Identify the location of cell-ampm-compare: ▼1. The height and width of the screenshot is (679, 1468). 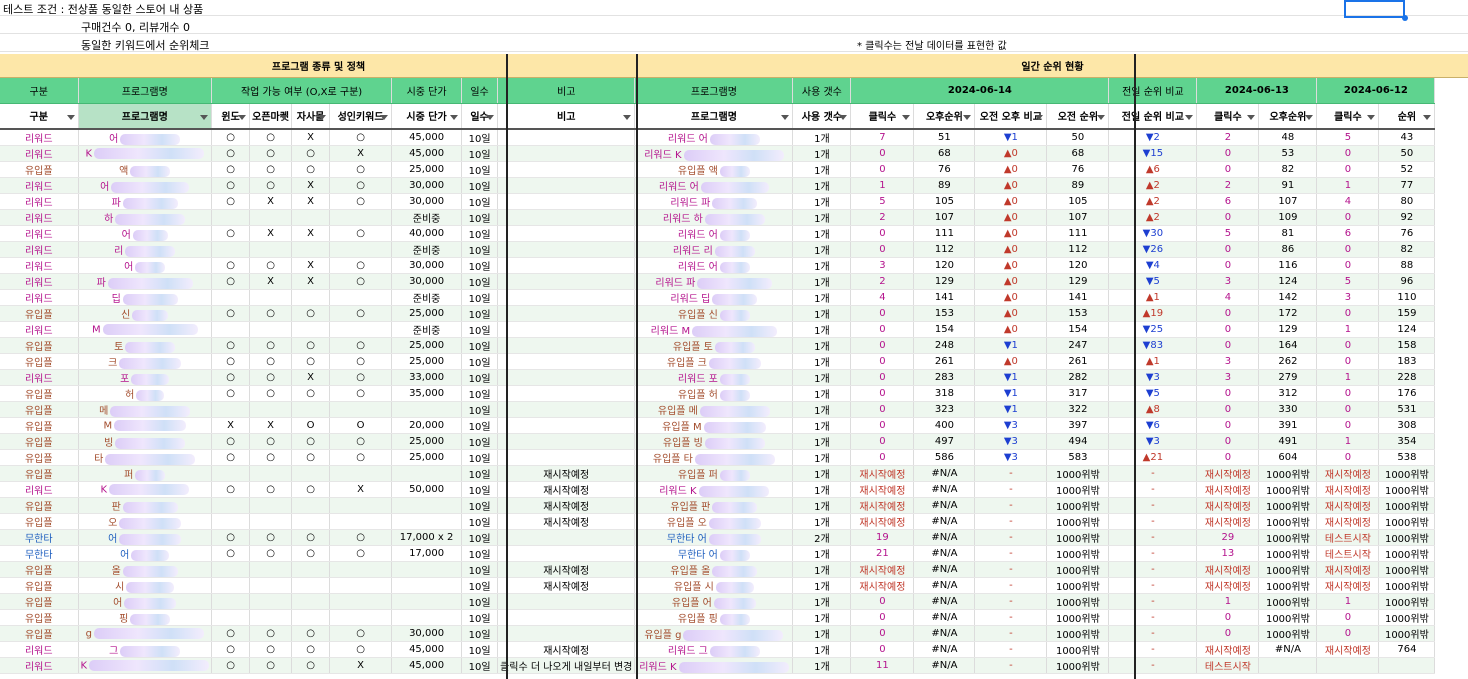
(1011, 393).